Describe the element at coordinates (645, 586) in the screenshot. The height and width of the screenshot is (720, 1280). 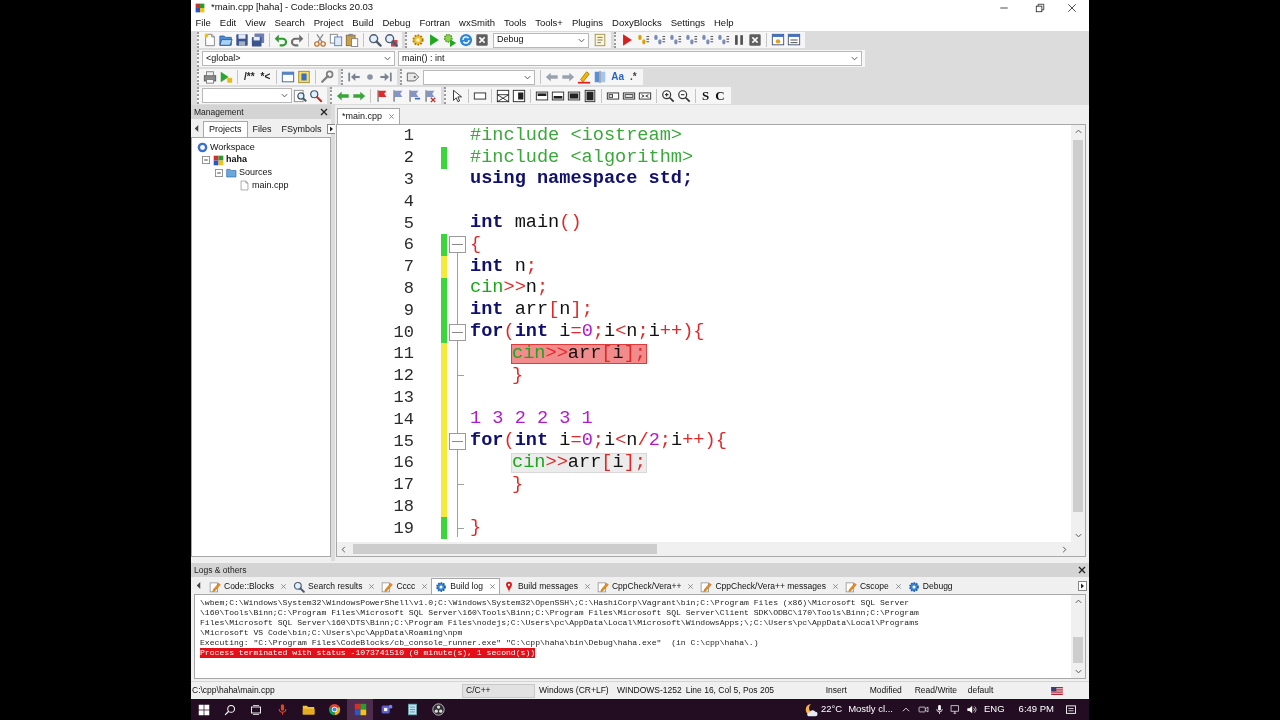
I see `log-tab: CppCheck/Vera++` at that location.